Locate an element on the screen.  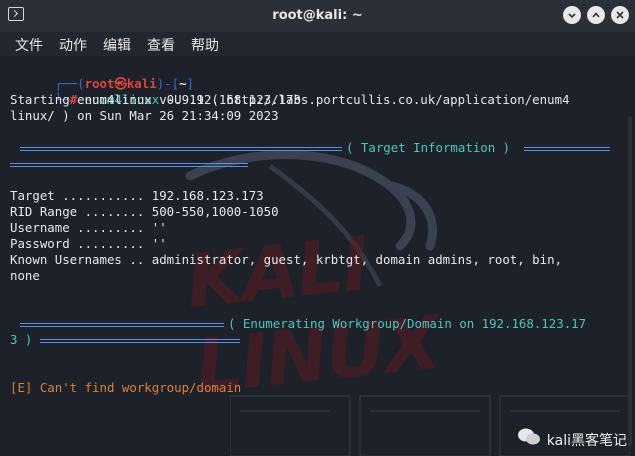
maximize-button is located at coordinates (596, 15).